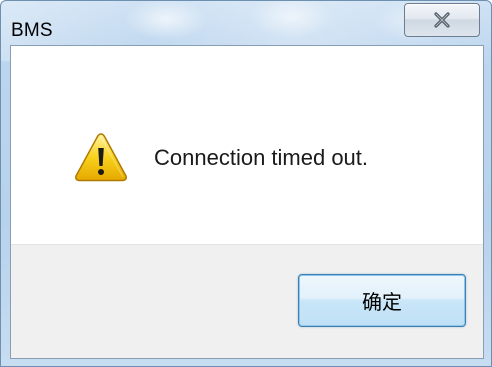  Describe the element at coordinates (32, 30) in the screenshot. I see `window-title: BMS` at that location.